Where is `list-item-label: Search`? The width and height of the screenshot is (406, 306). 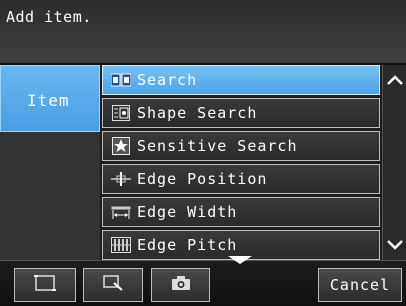 list-item-label: Search is located at coordinates (167, 80).